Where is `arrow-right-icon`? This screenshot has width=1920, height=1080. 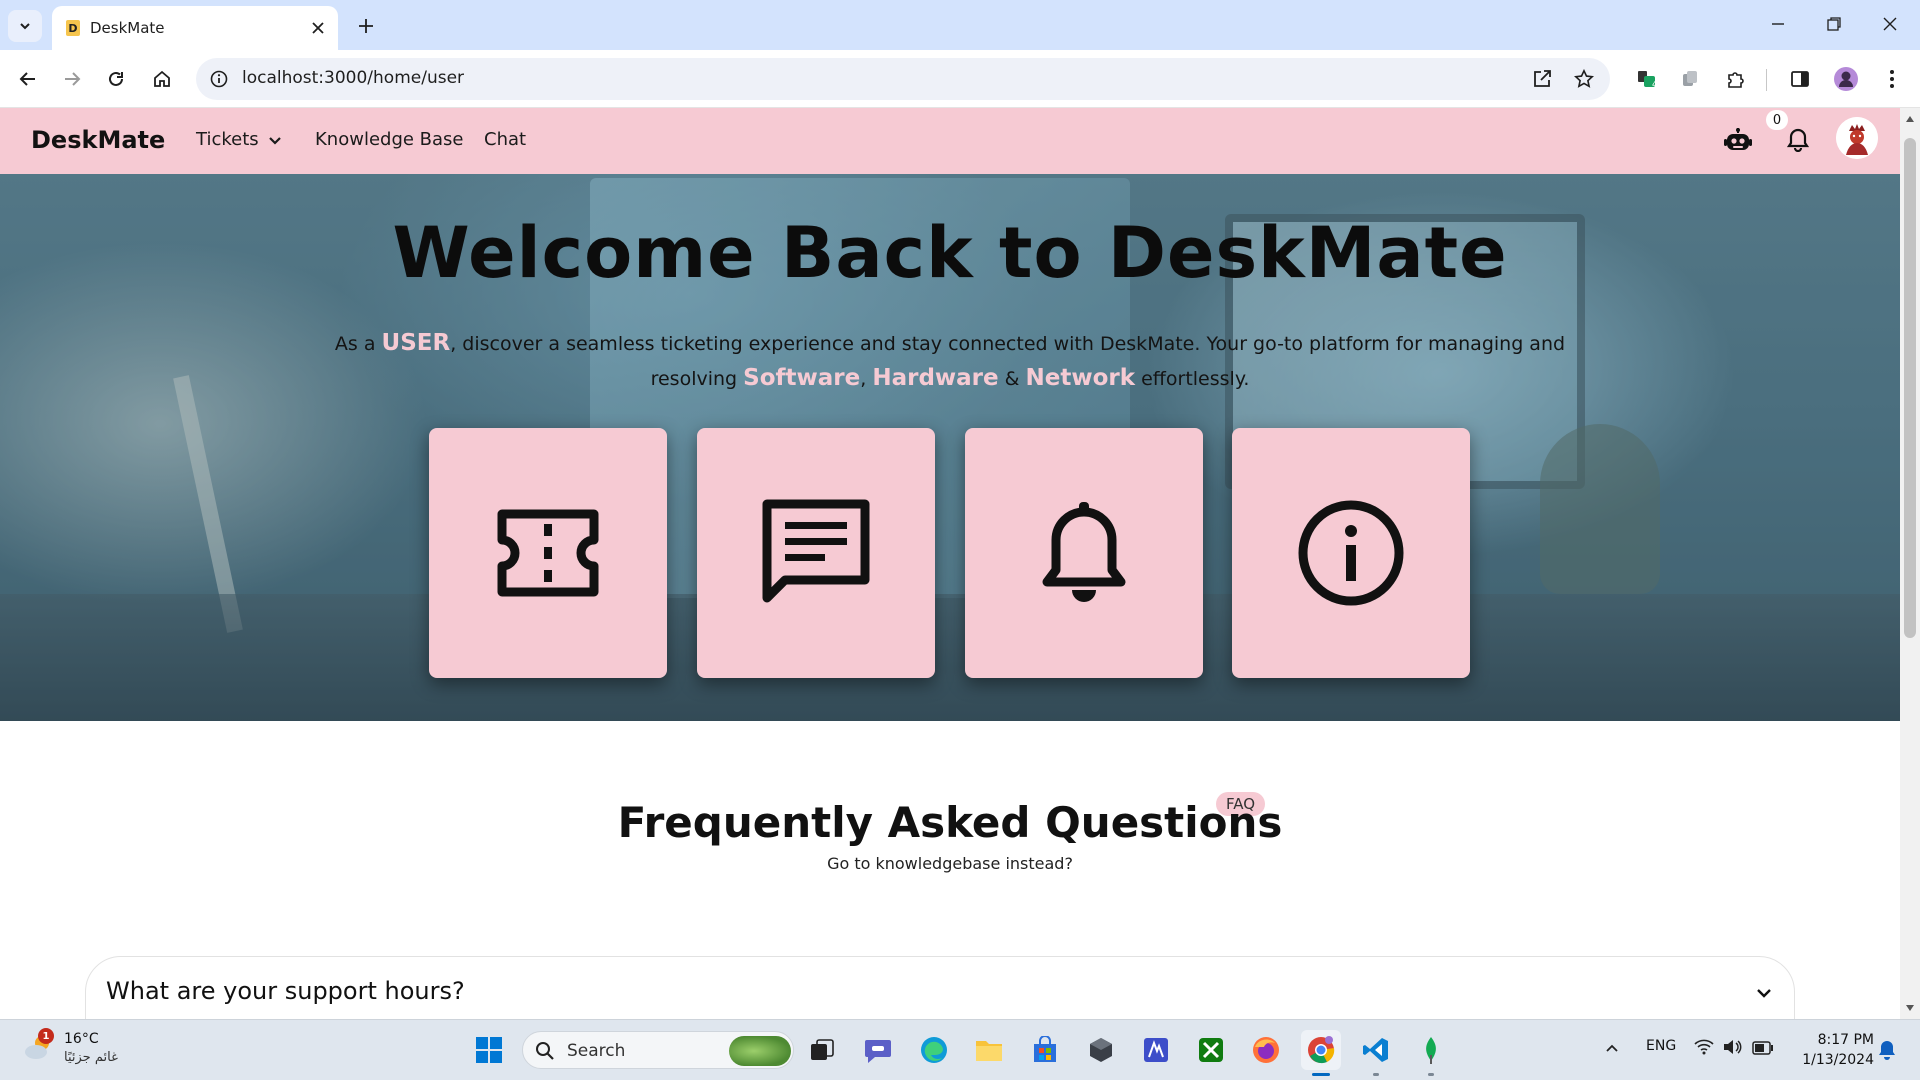
arrow-right-icon is located at coordinates (73, 79).